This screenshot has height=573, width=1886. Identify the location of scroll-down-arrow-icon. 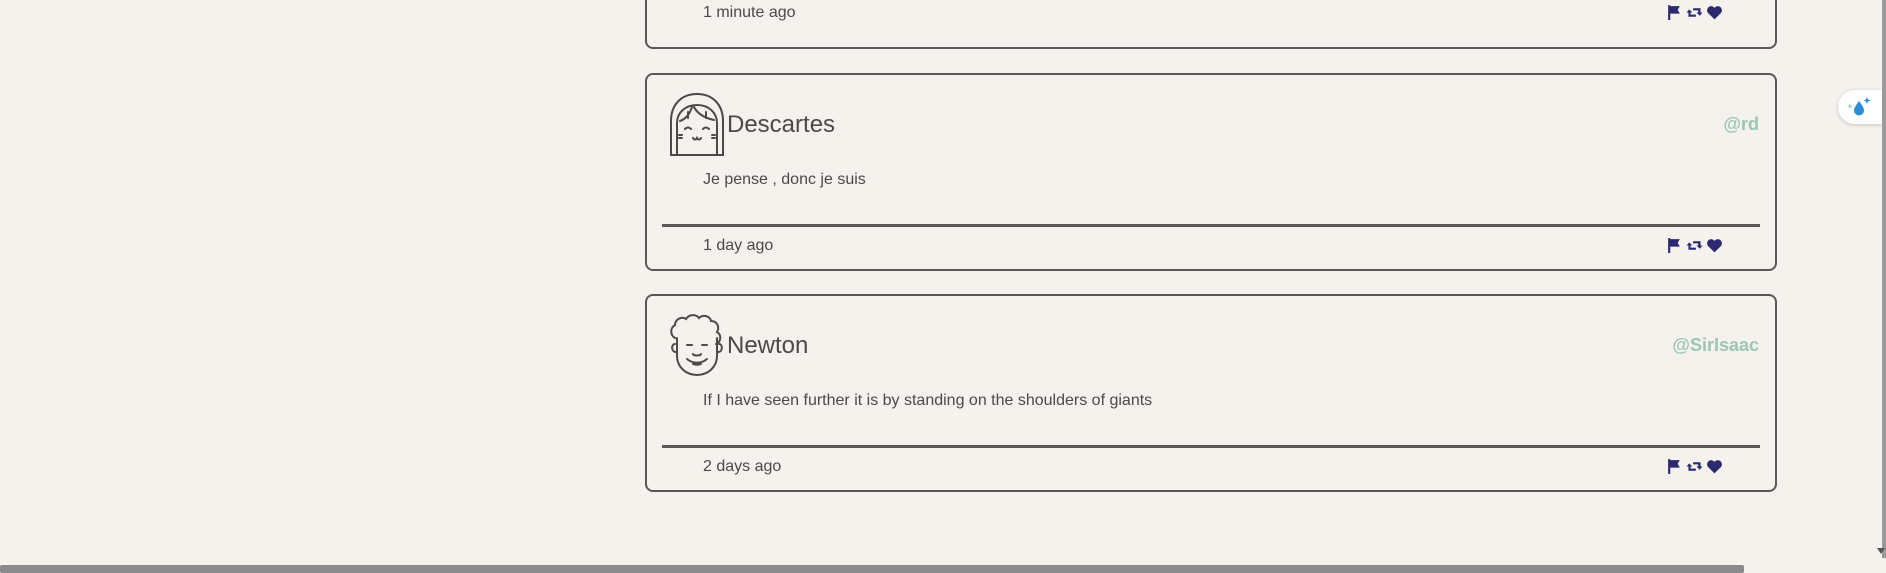
(1881, 551).